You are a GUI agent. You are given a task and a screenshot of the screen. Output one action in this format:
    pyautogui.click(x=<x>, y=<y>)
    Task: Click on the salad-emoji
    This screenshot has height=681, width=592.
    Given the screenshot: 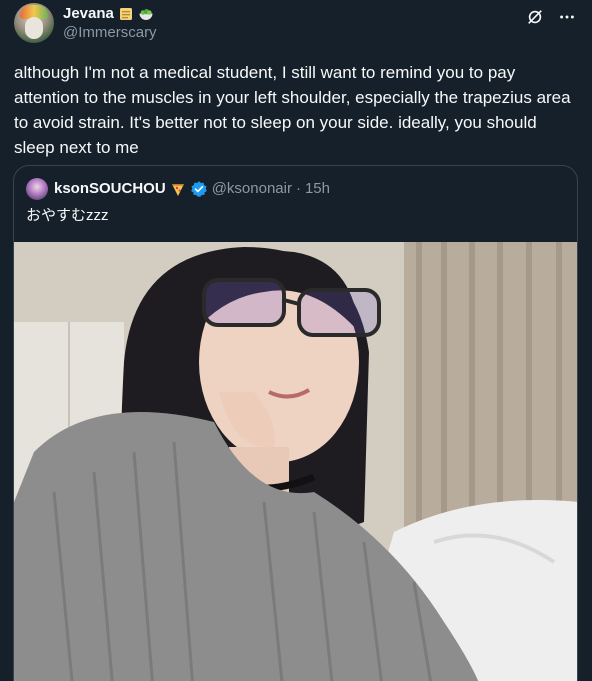 What is the action you would take?
    pyautogui.click(x=146, y=14)
    